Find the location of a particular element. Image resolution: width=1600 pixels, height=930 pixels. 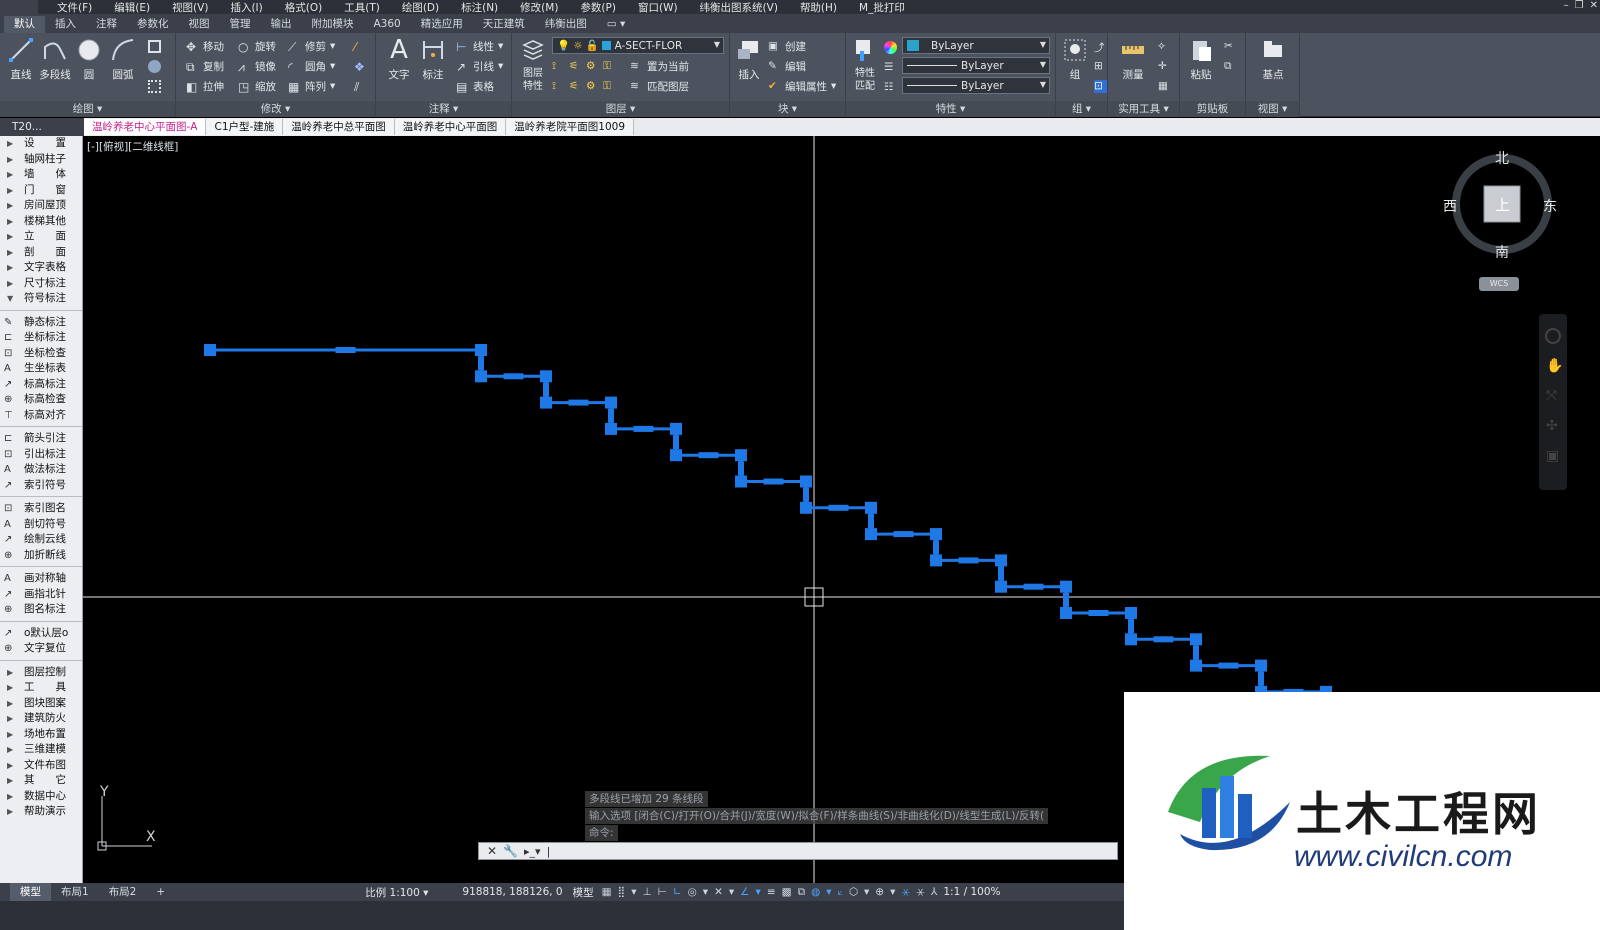

palette-item: ✎ 静态标注 is located at coordinates (41, 323).